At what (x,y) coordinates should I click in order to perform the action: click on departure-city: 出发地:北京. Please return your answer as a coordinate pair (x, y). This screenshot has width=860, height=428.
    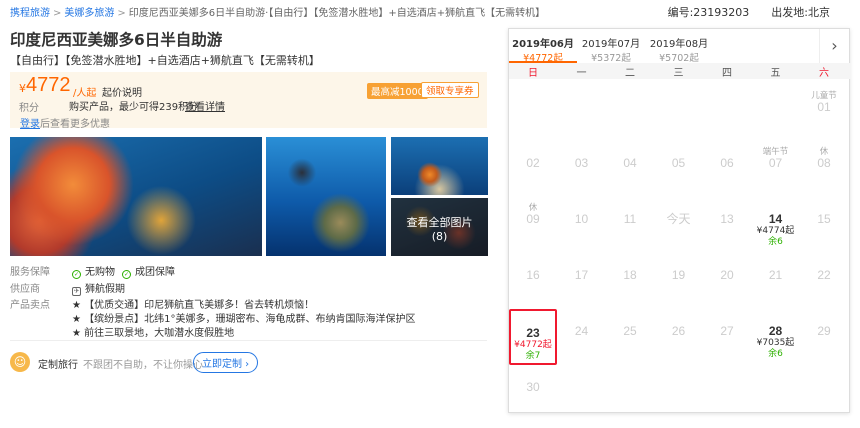
    Looking at the image, I should click on (800, 12).